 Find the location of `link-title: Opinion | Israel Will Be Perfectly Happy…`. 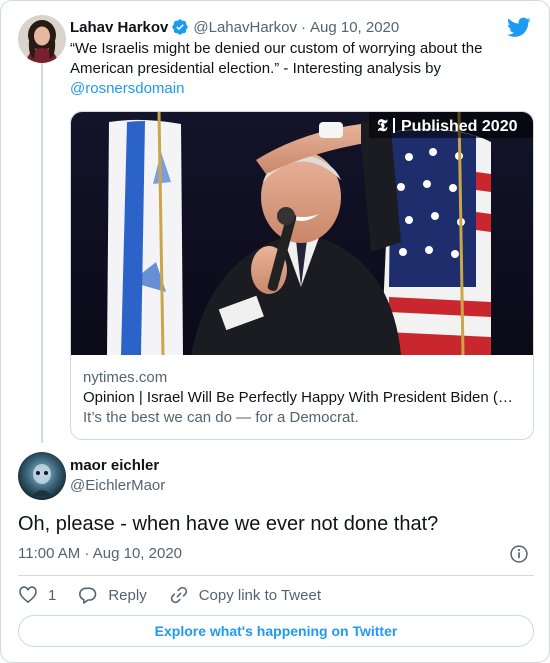

link-title: Opinion | Israel Will Be Perfectly Happy… is located at coordinates (303, 398).